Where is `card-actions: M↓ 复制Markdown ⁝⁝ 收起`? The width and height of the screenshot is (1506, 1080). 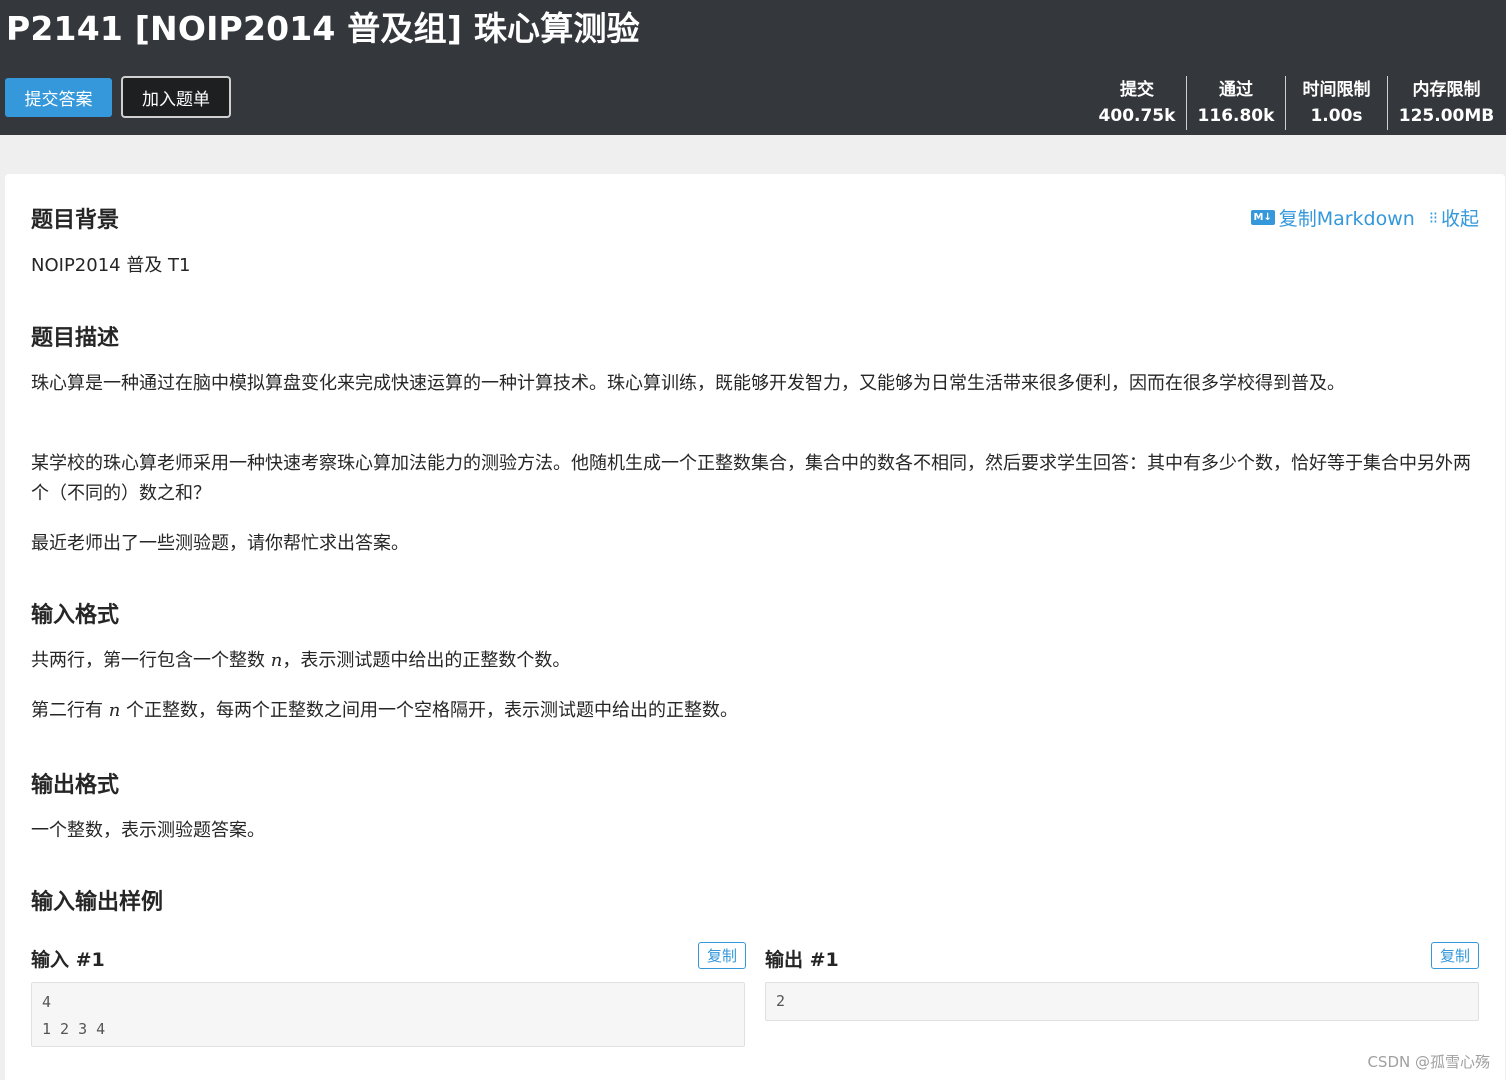
card-actions: M↓ 复制Markdown ⁝⁝ 收起 is located at coordinates (1364, 217).